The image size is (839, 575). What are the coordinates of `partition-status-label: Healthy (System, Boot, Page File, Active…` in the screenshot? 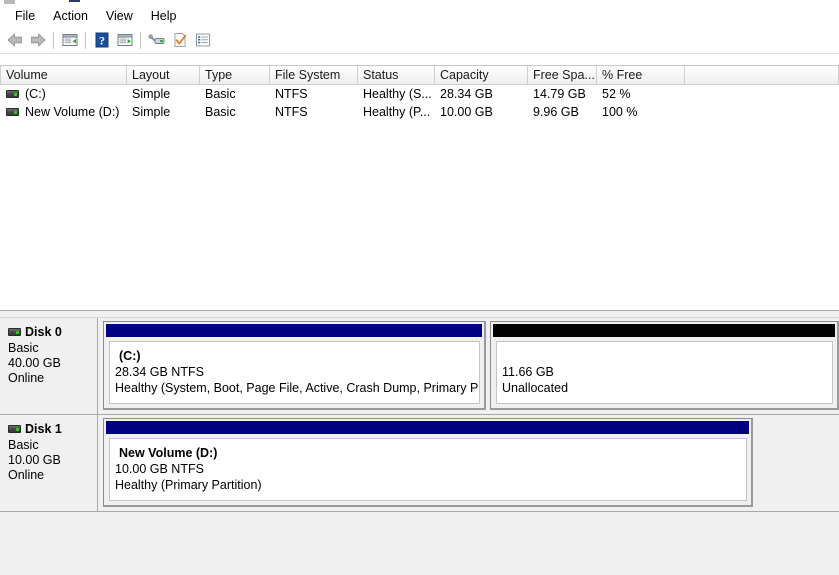 It's located at (297, 388).